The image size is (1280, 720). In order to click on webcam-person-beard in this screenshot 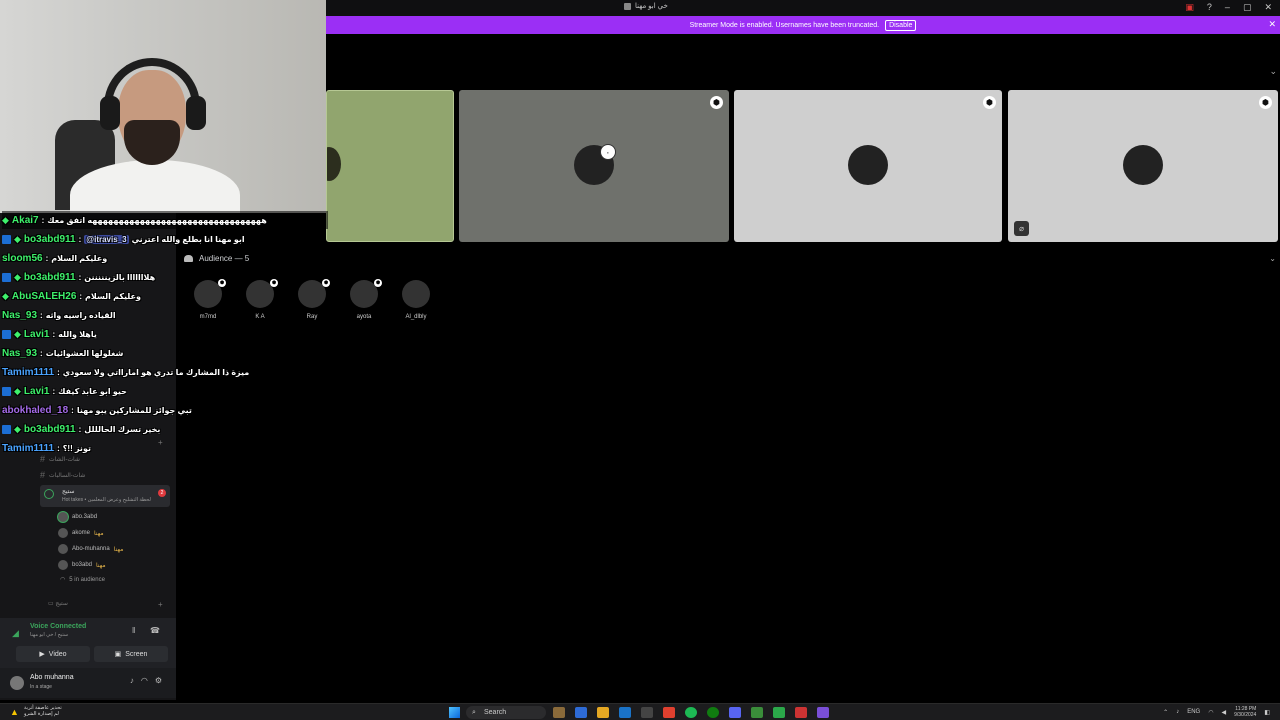, I will do `click(152, 142)`.